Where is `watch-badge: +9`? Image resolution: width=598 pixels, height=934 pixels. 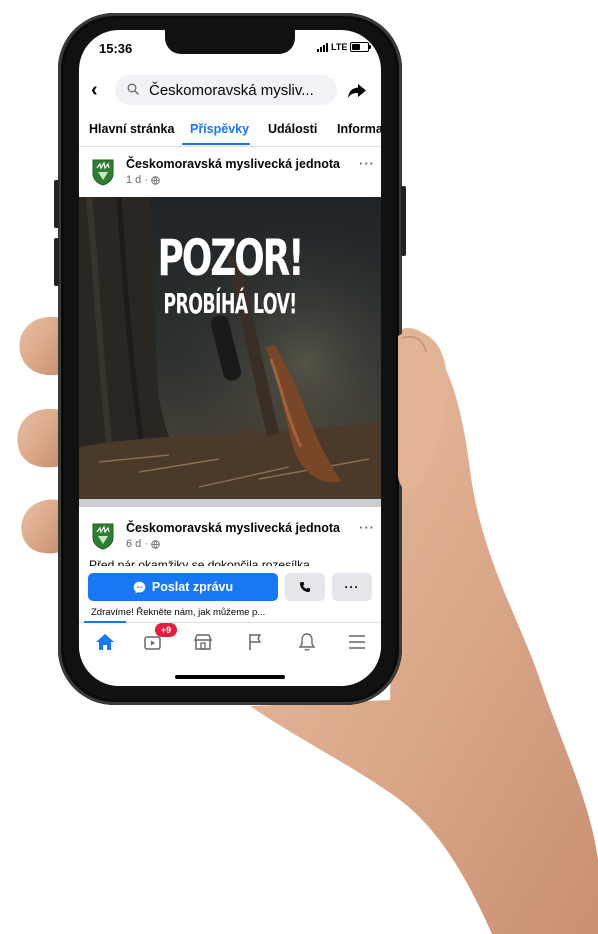 watch-badge: +9 is located at coordinates (166, 630).